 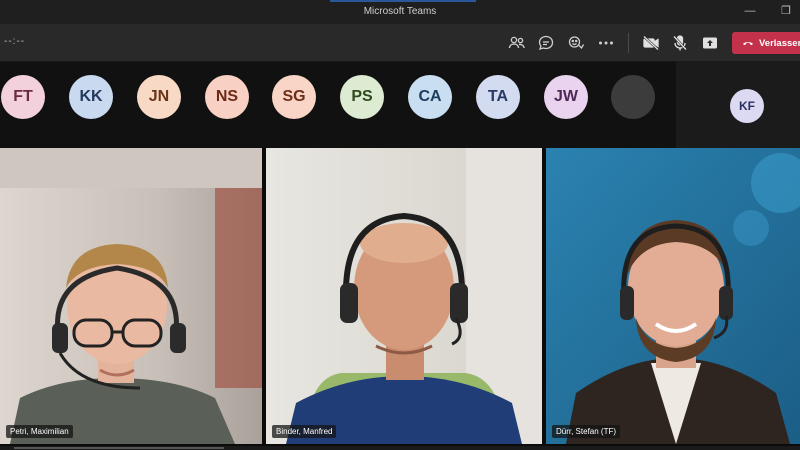 I want to click on window-titlebar: Microsoft Teams — ❐, so click(x=400, y=12).